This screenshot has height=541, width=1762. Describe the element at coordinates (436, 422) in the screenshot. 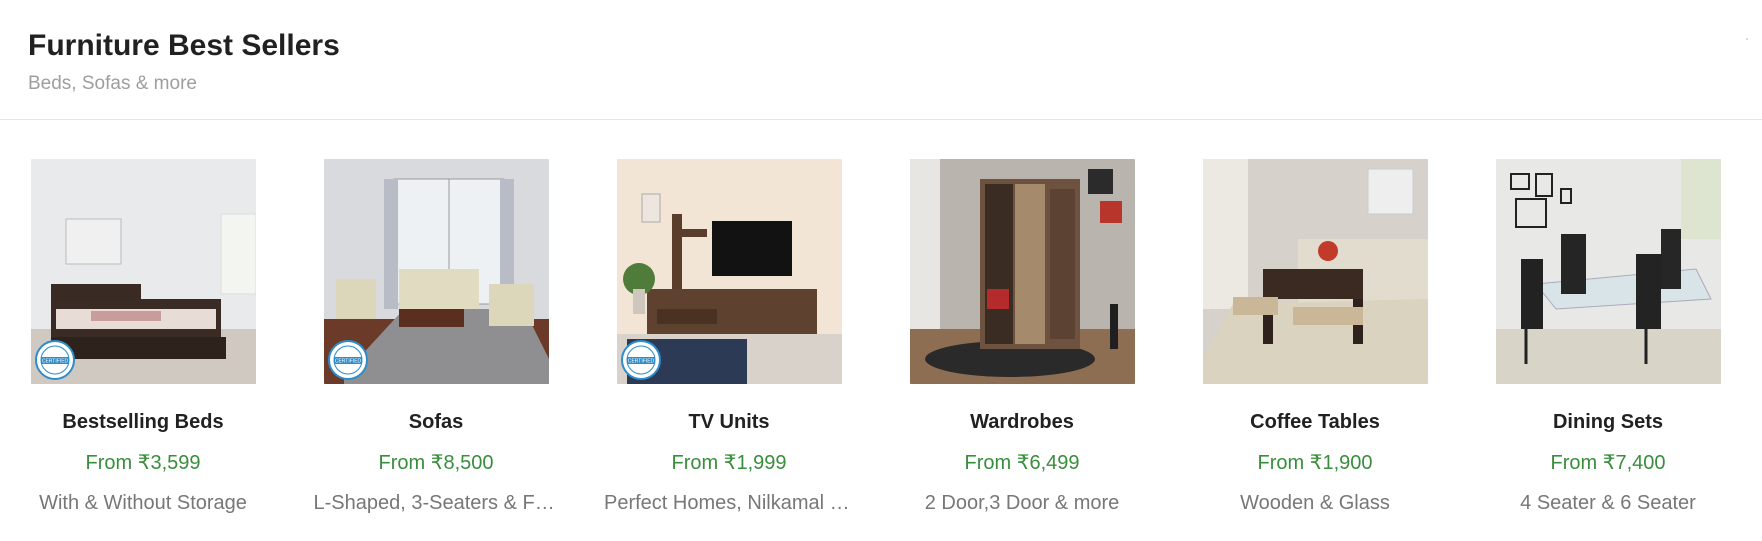

I see `product-name: Sofas` at that location.